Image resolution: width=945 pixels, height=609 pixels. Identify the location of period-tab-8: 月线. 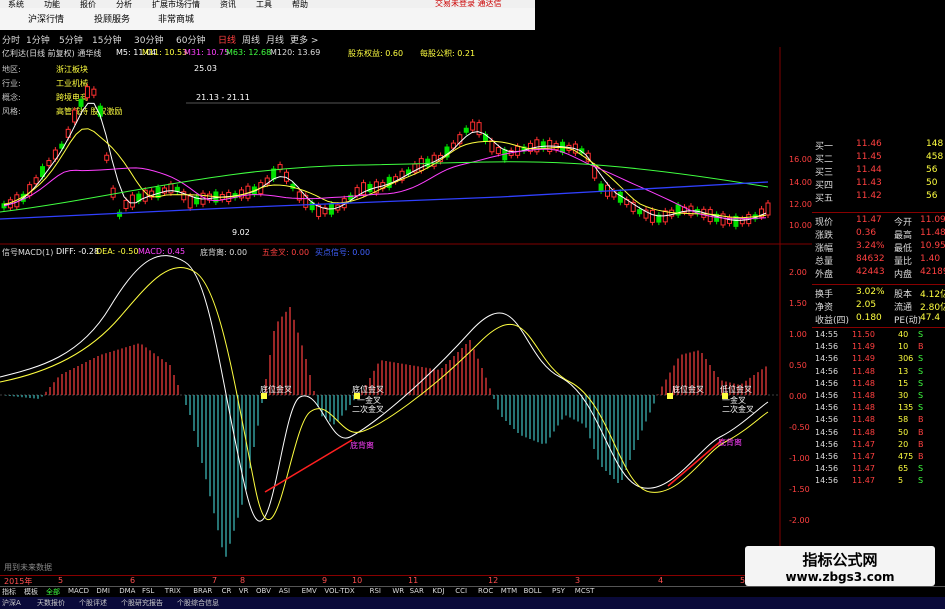
(275, 39).